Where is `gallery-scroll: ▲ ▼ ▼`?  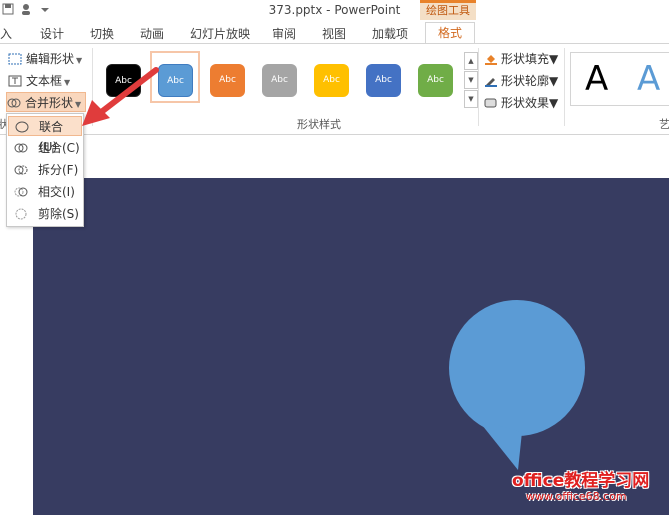 gallery-scroll: ▲ ▼ ▼ is located at coordinates (471, 80).